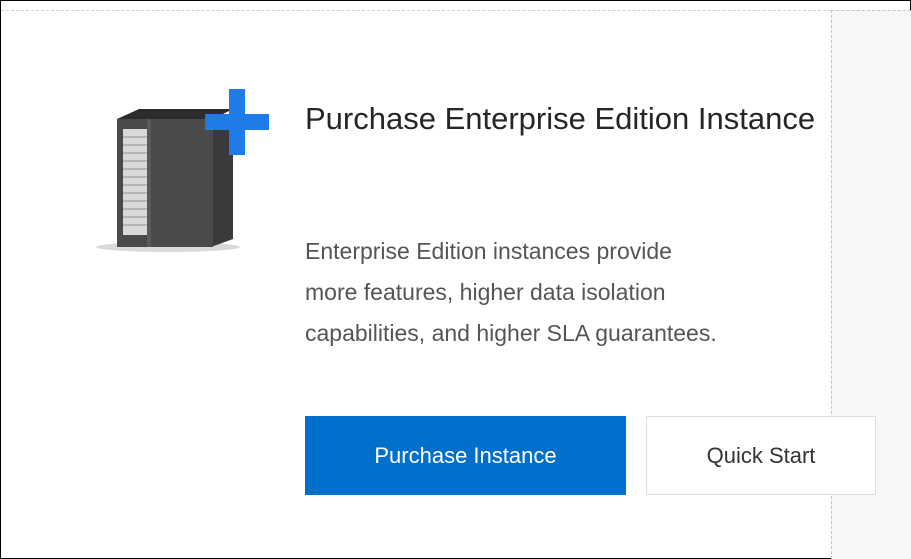 Image resolution: width=911 pixels, height=559 pixels. What do you see at coordinates (465, 455) in the screenshot?
I see `purchase-instance-button: Purchase Instance` at bounding box center [465, 455].